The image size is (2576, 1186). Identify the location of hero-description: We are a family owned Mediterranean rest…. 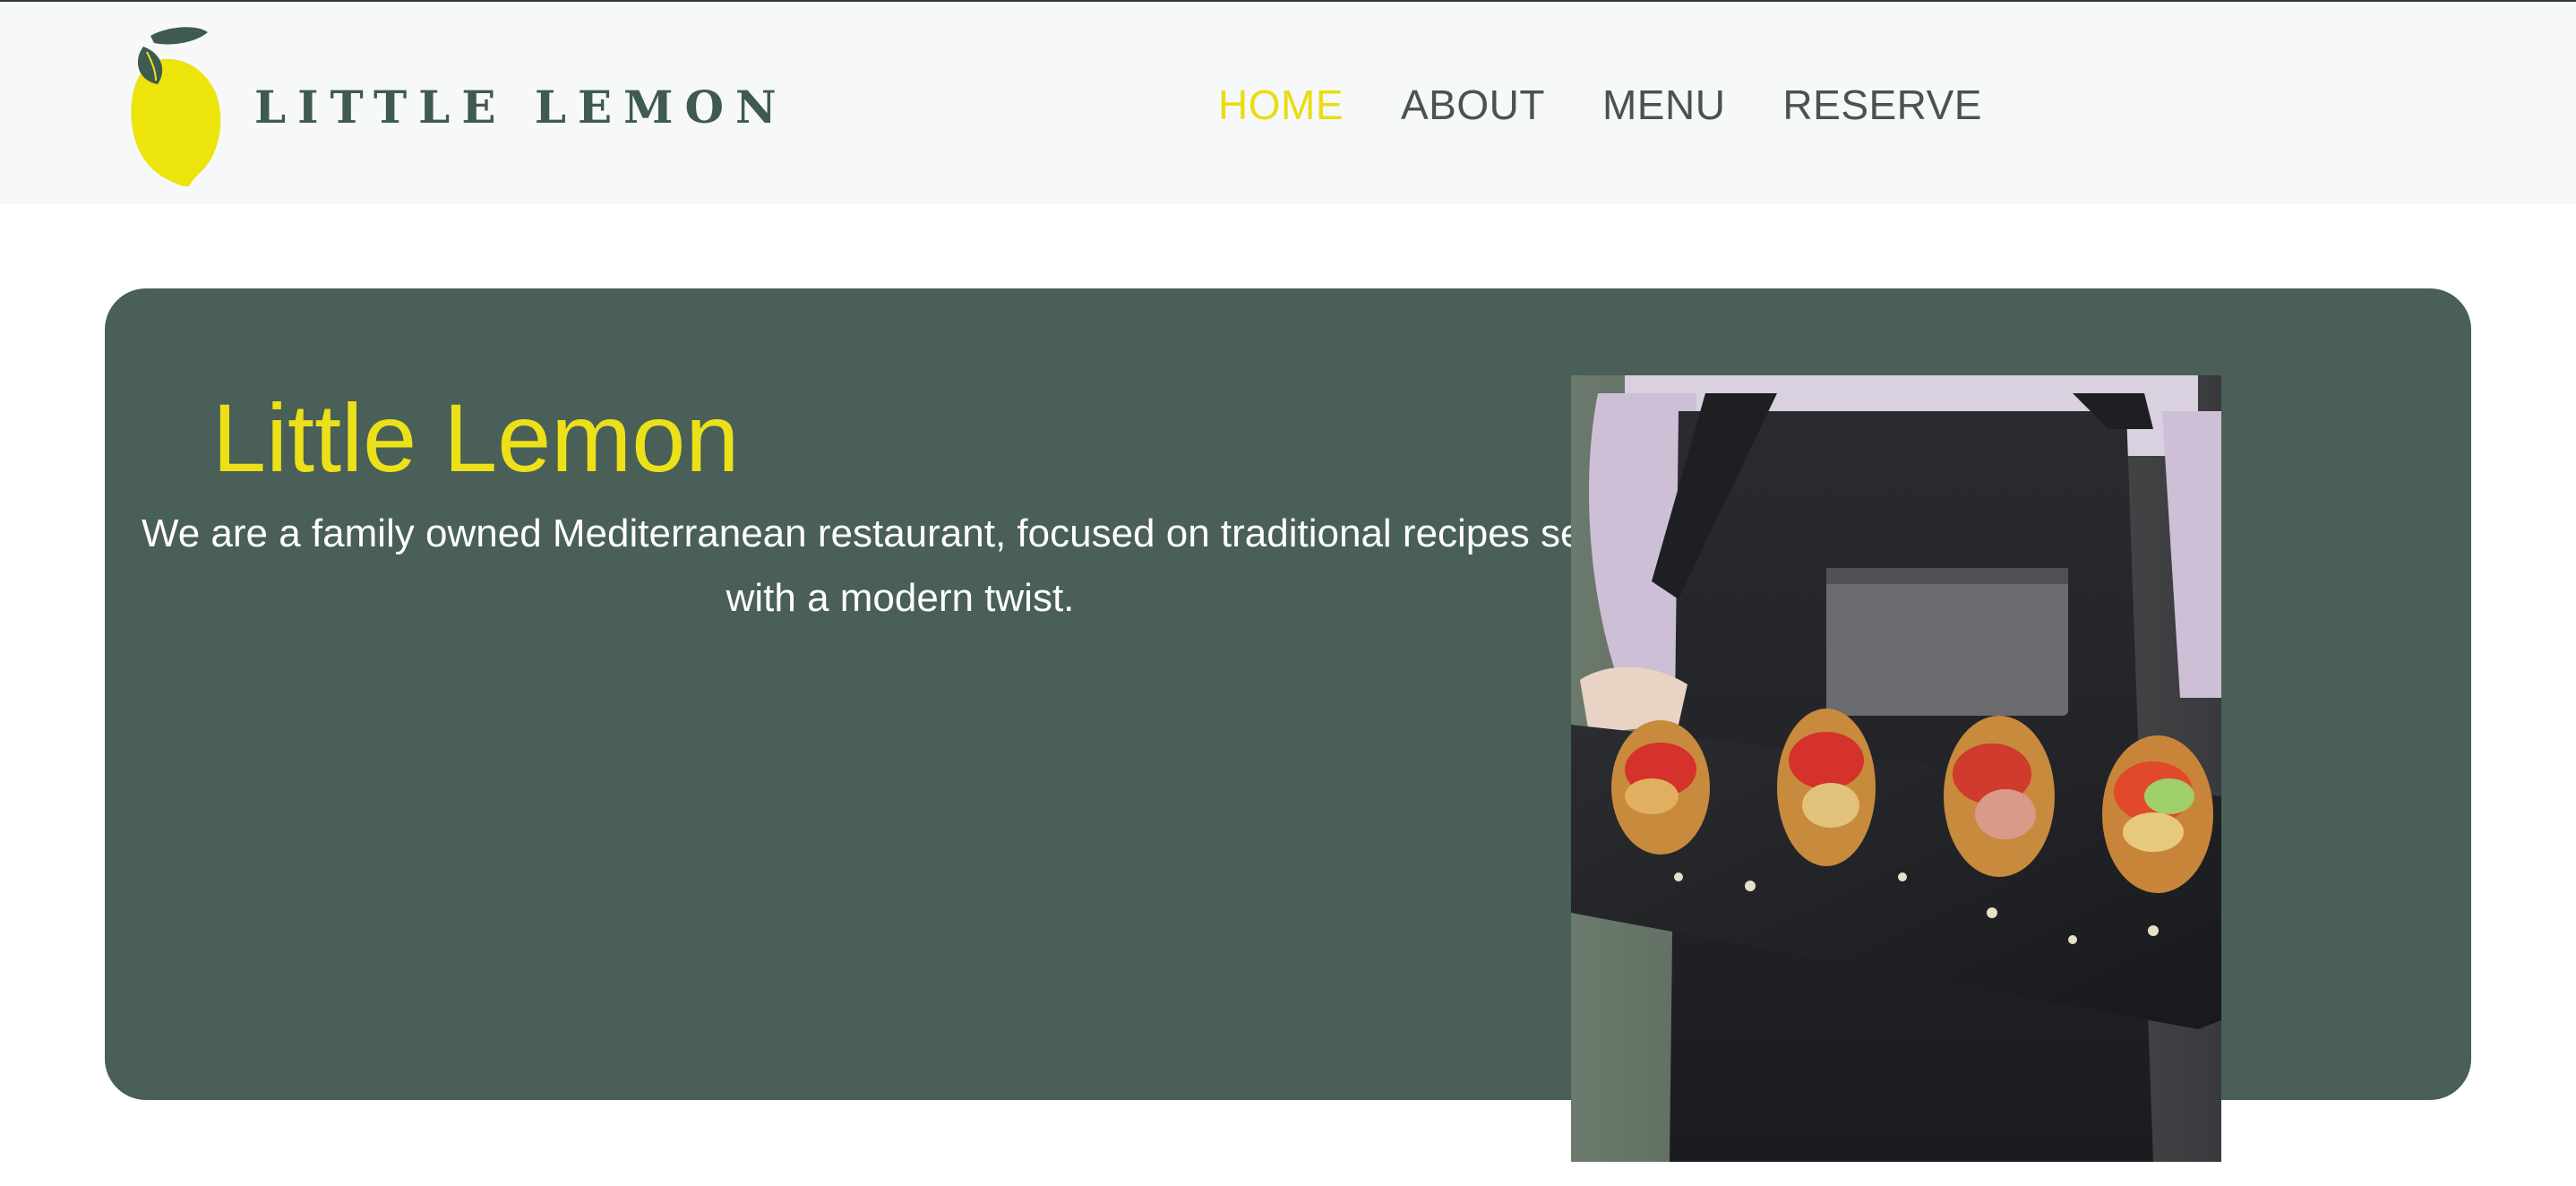
(900, 565).